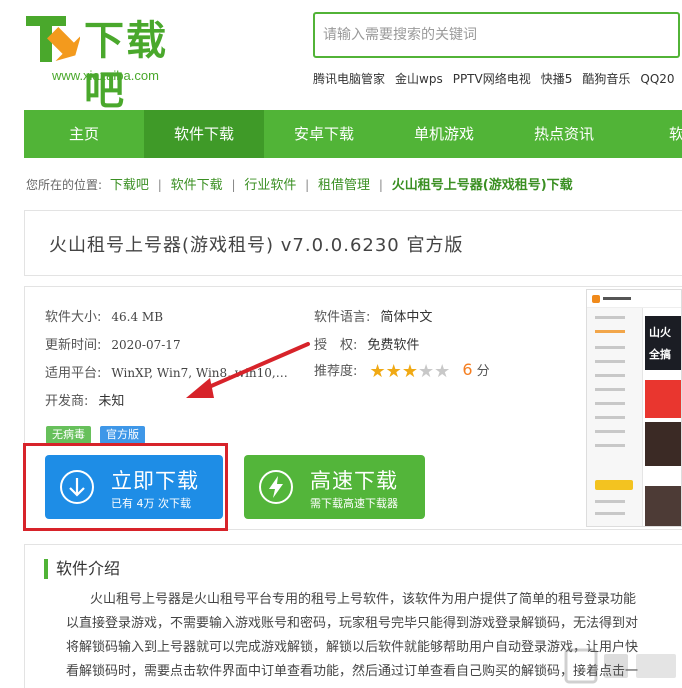  Describe the element at coordinates (146, 345) in the screenshot. I see `updated-value: 2020-07-17` at that location.